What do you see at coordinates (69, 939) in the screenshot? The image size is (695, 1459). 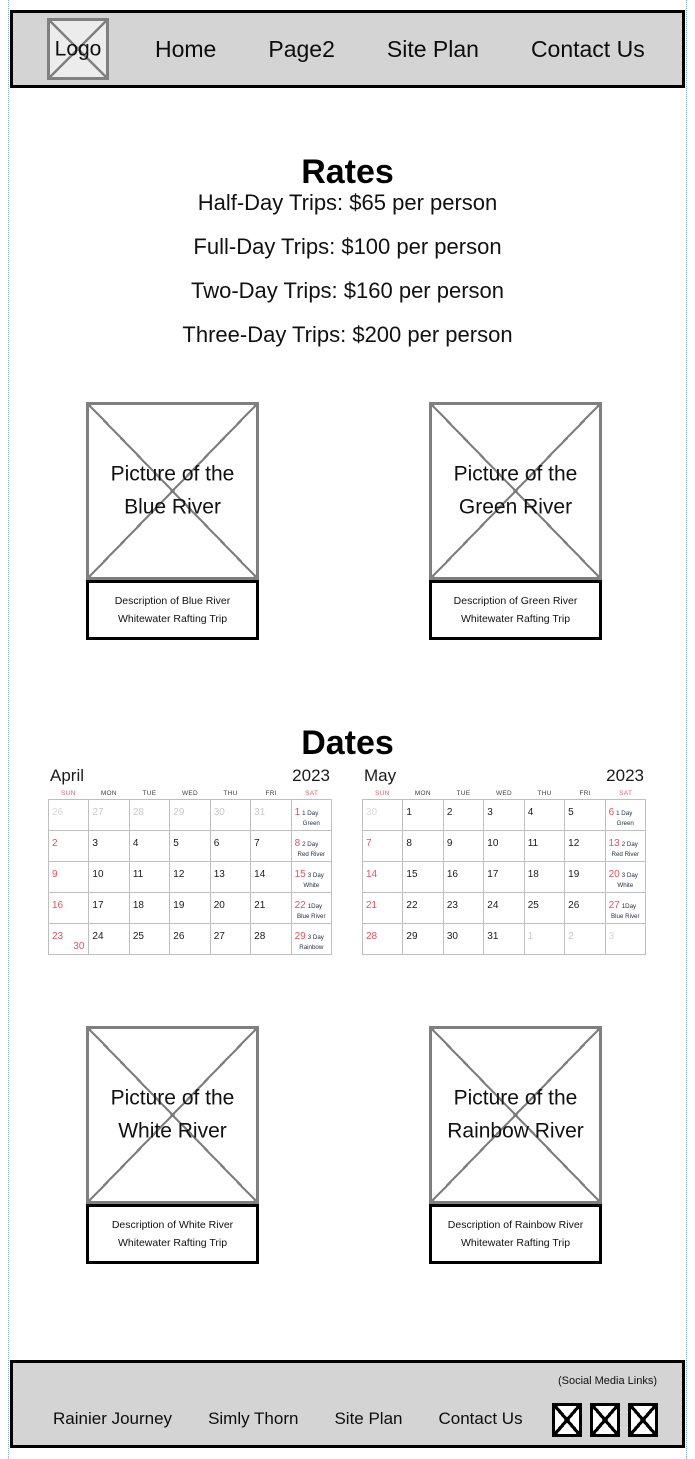 I see `calendar-day-cell: 23 30` at bounding box center [69, 939].